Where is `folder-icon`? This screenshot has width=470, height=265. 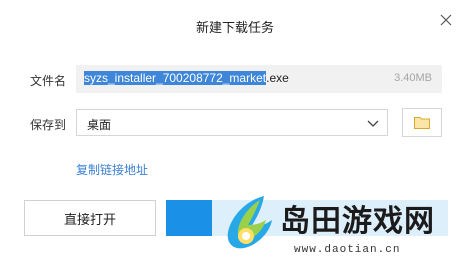
folder-icon is located at coordinates (422, 123).